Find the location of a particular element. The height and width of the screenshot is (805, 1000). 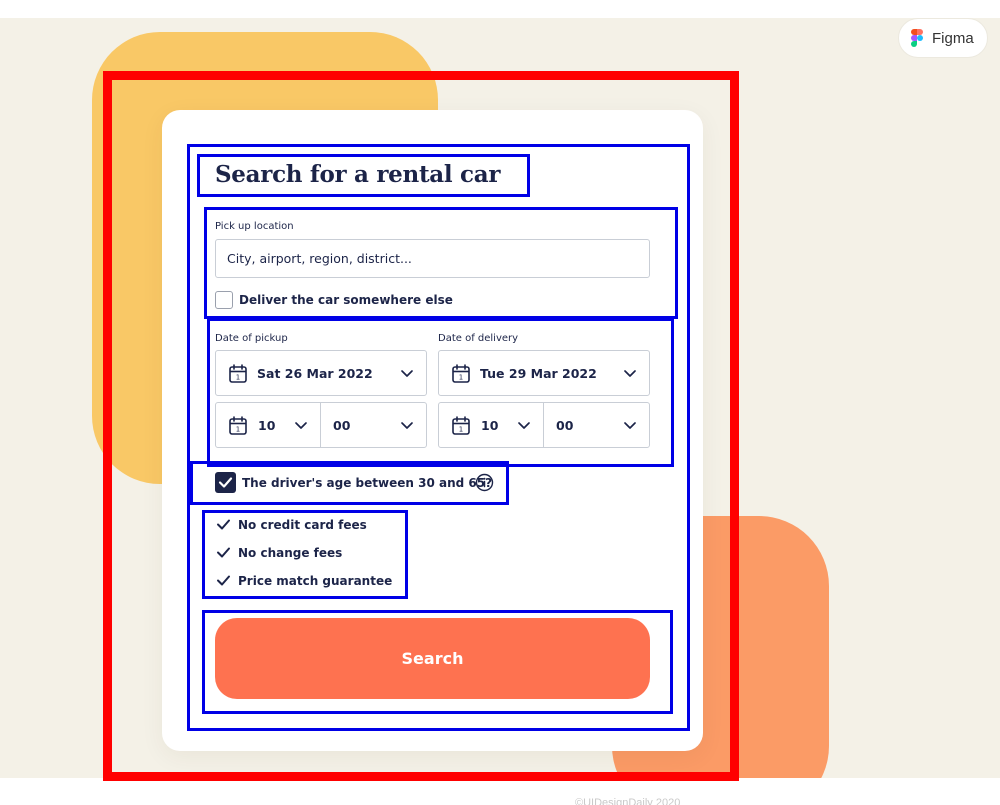

driver-age-checkbox is located at coordinates (225, 482).